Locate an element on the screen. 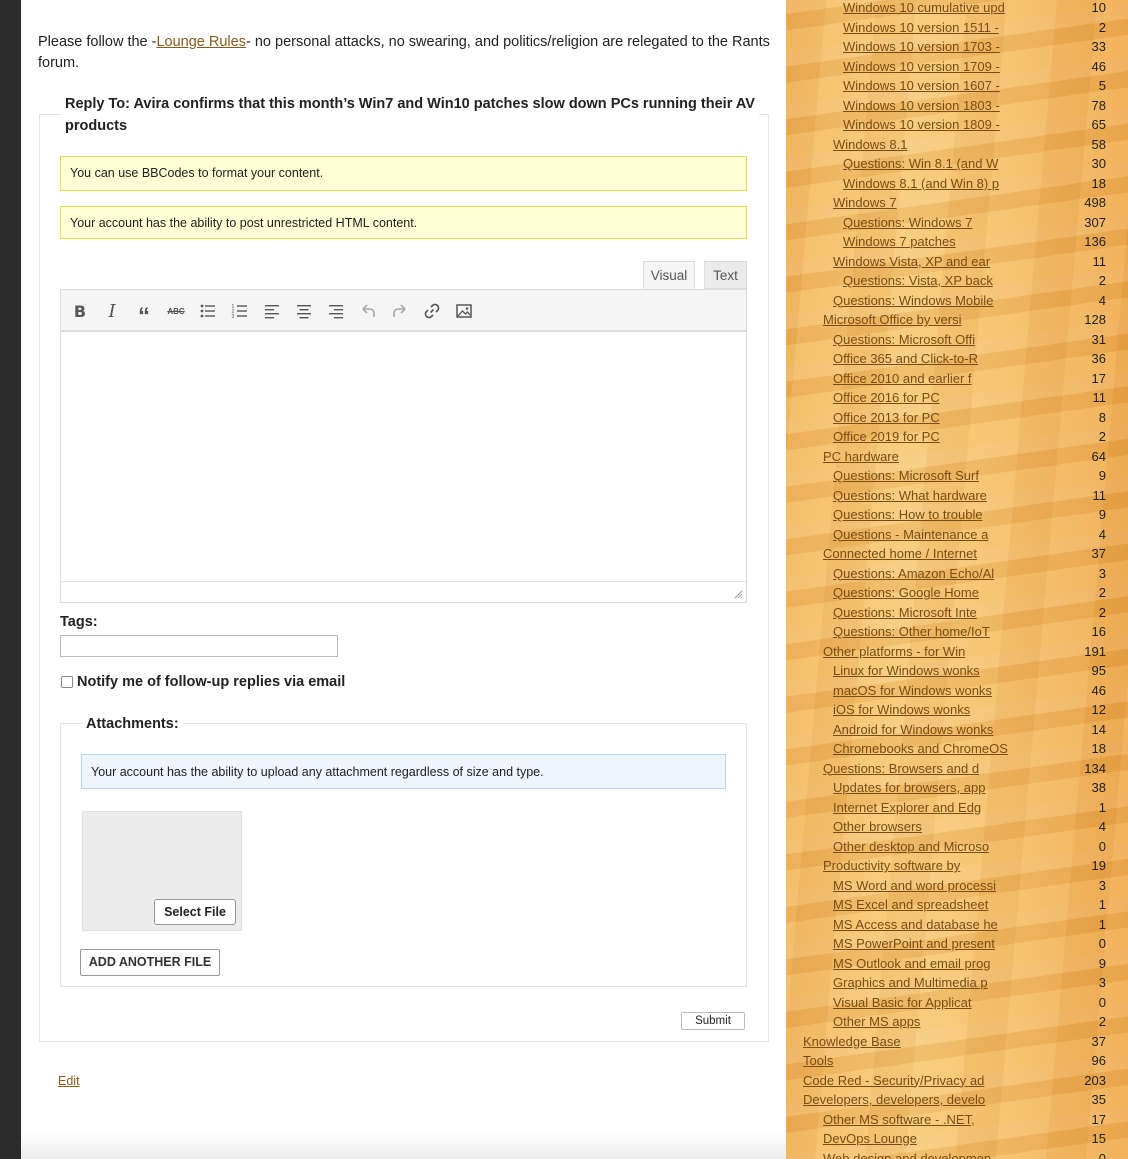 This screenshot has width=1128, height=1159. sidebar-forum-item: MS Outlook and email prog is located at coordinates (912, 964).